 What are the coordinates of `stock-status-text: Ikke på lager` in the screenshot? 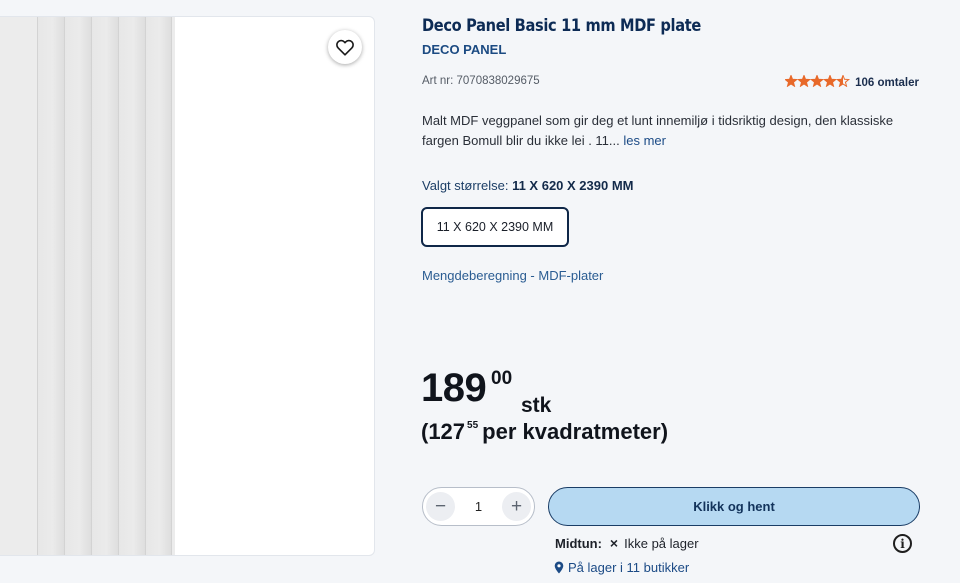 It's located at (661, 543).